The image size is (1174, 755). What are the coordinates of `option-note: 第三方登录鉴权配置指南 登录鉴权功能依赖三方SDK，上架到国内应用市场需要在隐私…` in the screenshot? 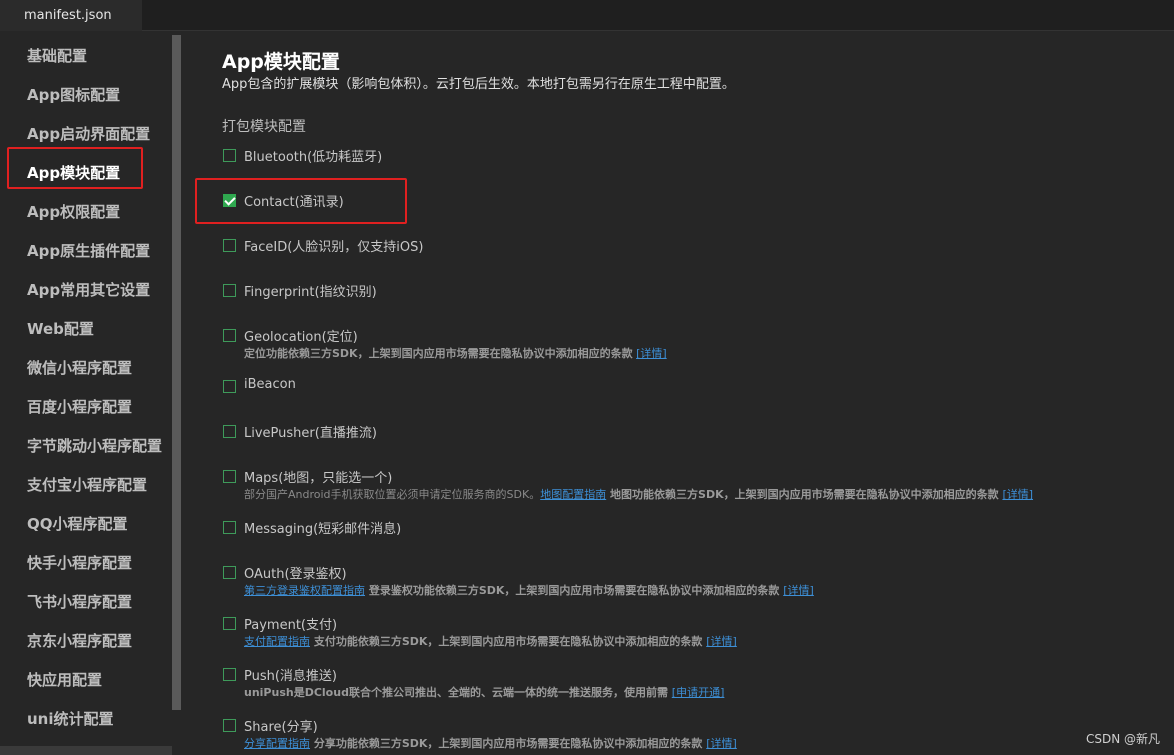 It's located at (529, 590).